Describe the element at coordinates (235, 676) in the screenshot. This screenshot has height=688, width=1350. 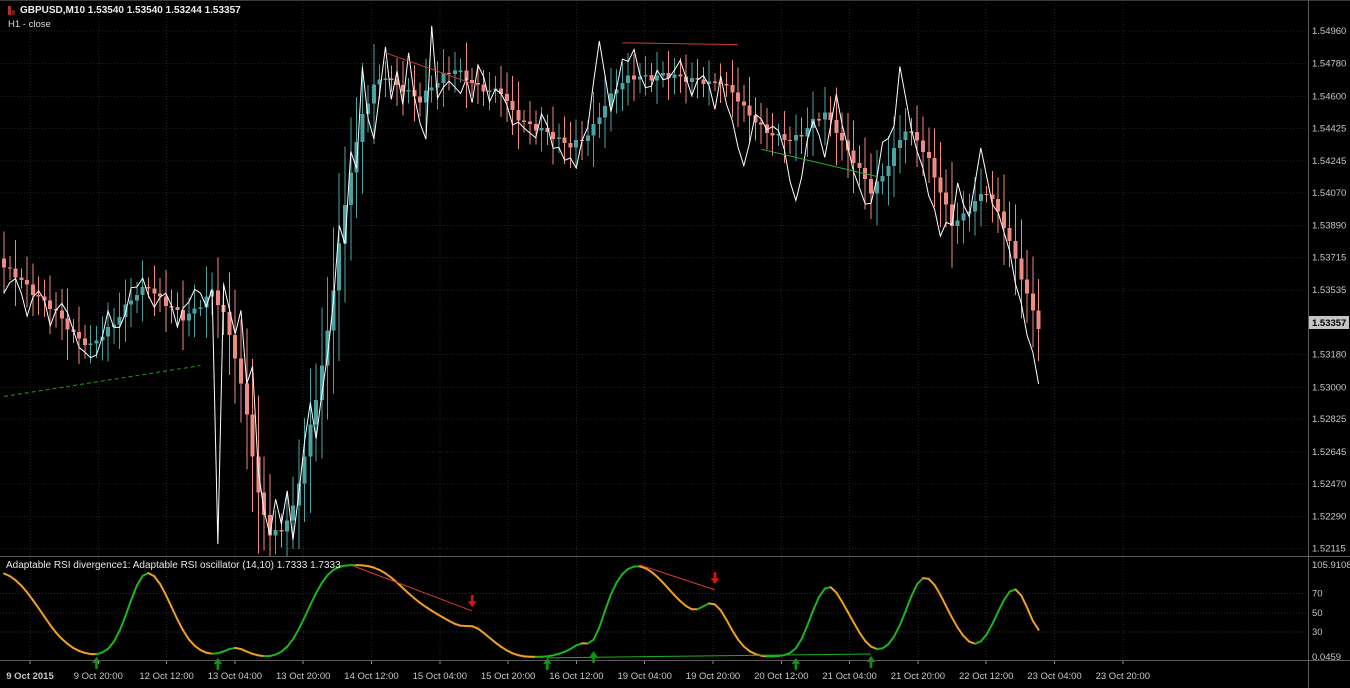
I see `svg-text: 13 Oct 04:00` at that location.